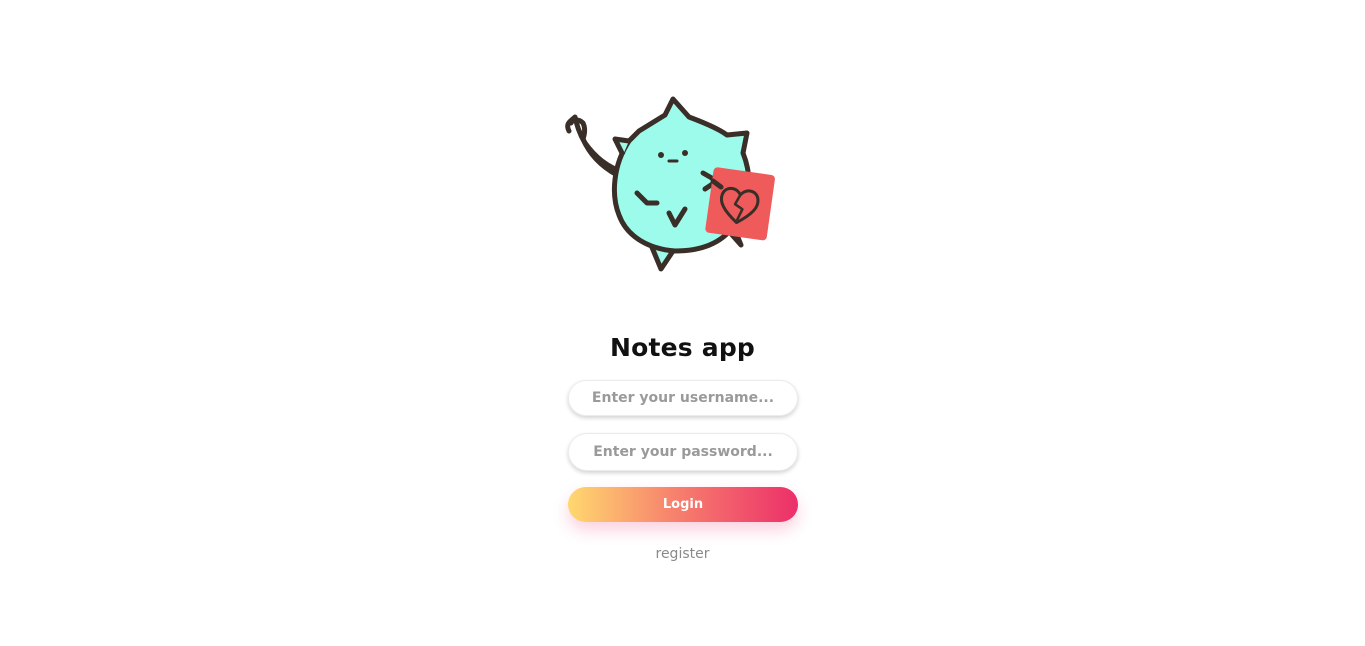 This screenshot has height=646, width=1365. Describe the element at coordinates (683, 452) in the screenshot. I see `password-input` at that location.